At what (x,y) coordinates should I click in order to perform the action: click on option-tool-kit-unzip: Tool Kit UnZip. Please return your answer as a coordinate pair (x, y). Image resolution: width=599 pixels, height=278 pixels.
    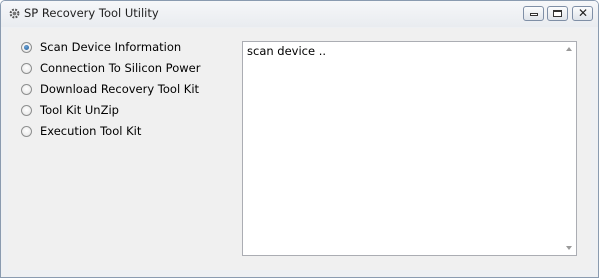
    Looking at the image, I should click on (70, 110).